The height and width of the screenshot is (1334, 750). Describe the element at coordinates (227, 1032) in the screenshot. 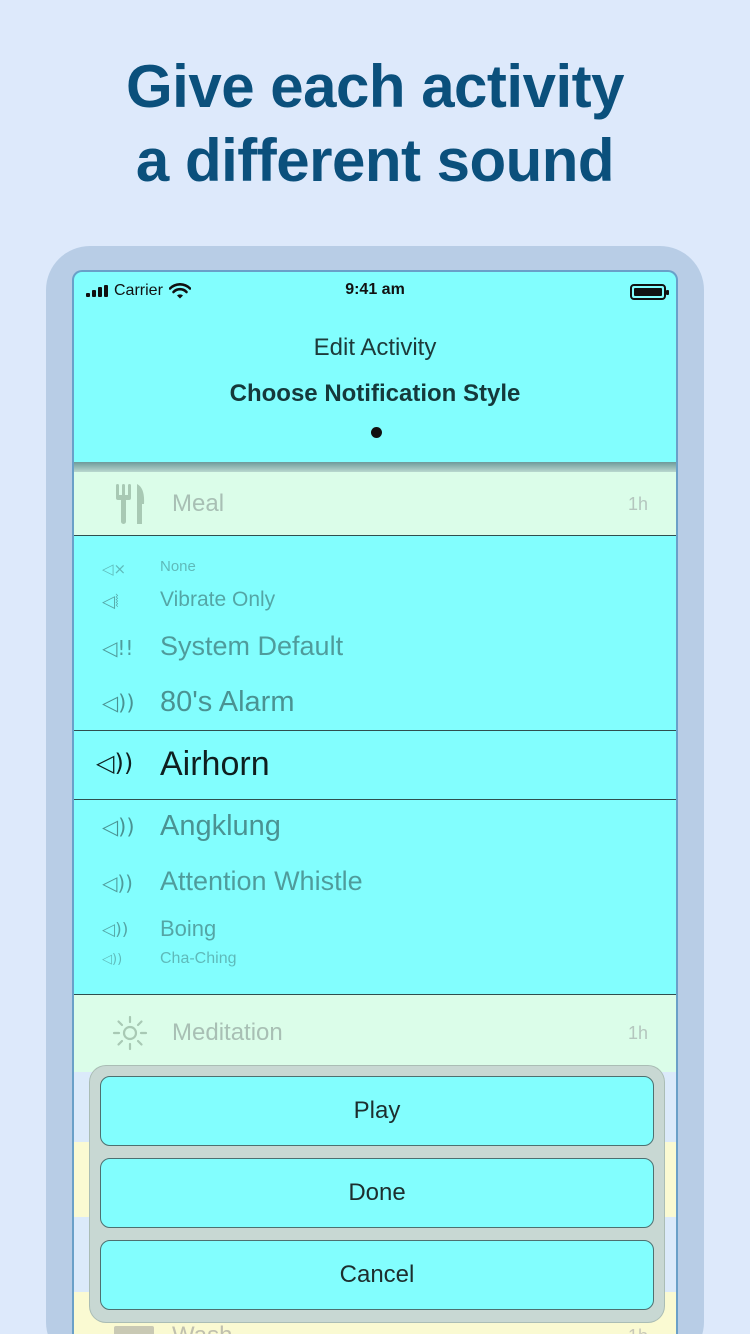

I see `activity-label-meditation: Meditation` at that location.